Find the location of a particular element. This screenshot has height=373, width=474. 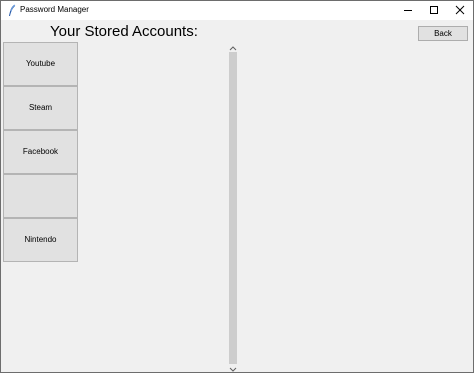

back-button: Back is located at coordinates (443, 33).